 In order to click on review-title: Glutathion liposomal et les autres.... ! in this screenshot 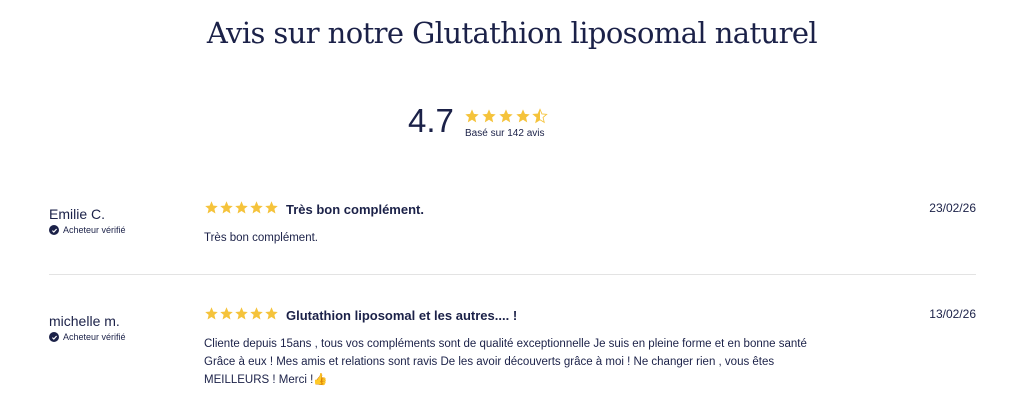, I will do `click(402, 315)`.